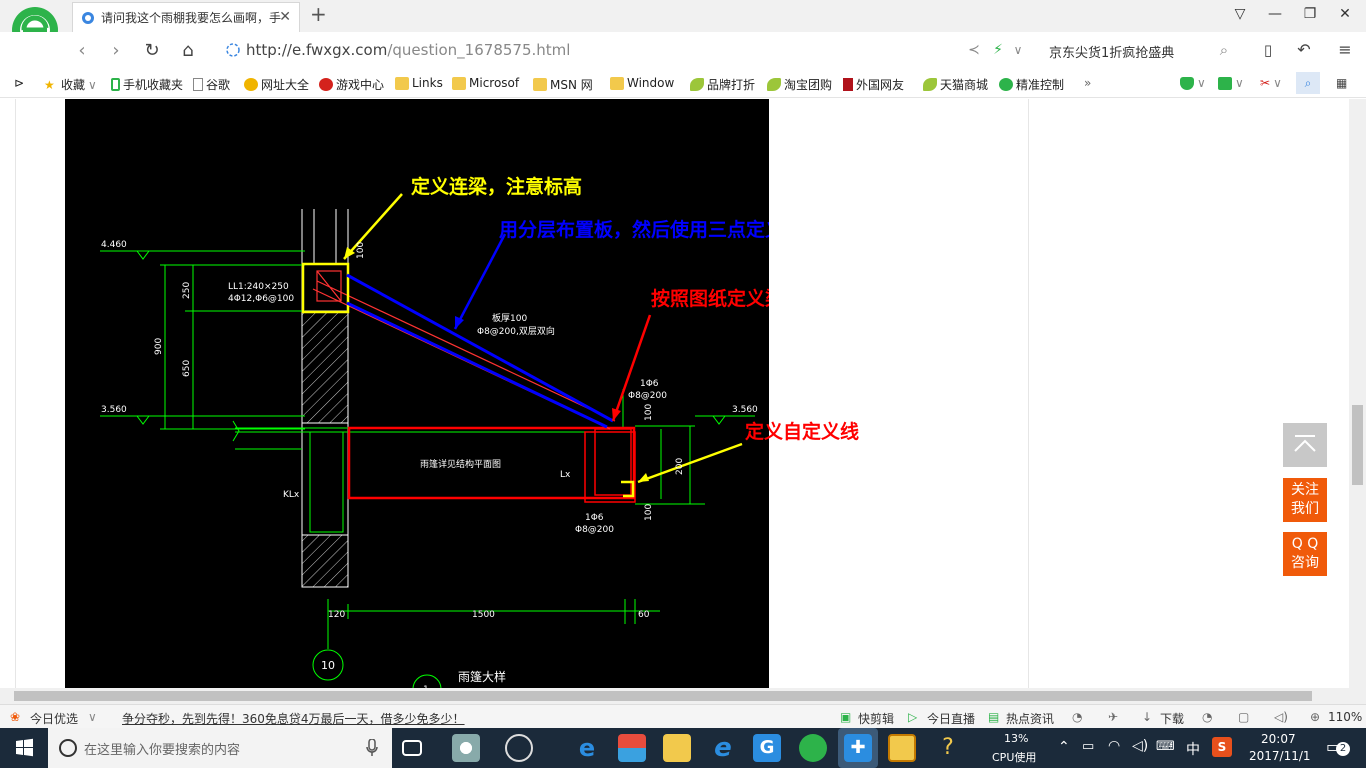 The height and width of the screenshot is (768, 1366). I want to click on bookmark-links: Links, so click(419, 83).